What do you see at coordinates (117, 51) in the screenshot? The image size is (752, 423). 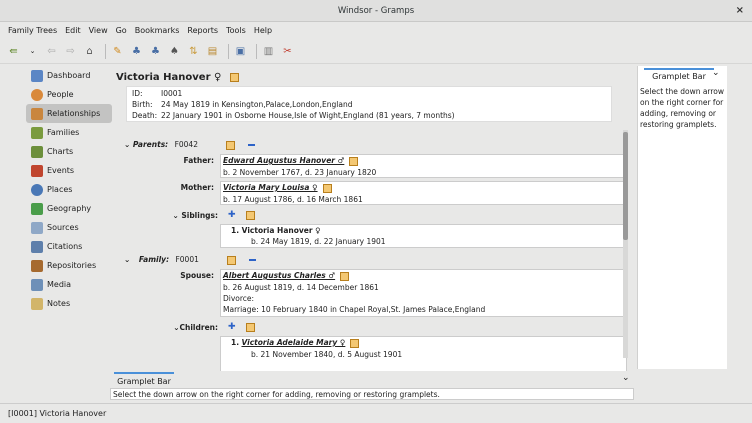 I see `edit-icon: ✎` at bounding box center [117, 51].